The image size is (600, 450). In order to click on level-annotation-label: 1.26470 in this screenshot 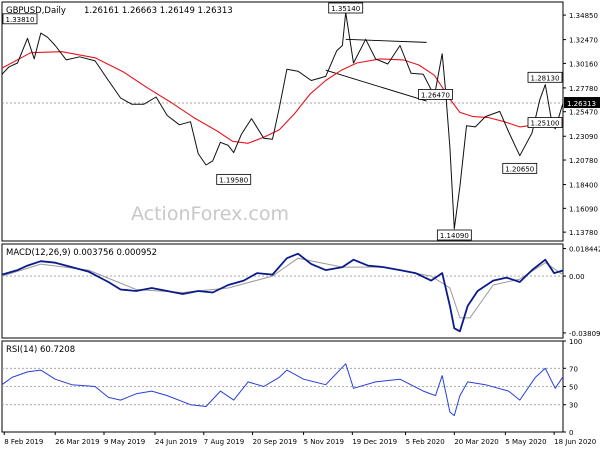, I will do `click(435, 95)`.